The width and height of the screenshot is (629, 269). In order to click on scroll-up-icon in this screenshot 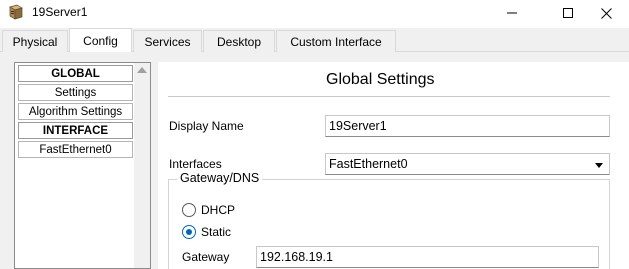, I will do `click(142, 70)`.